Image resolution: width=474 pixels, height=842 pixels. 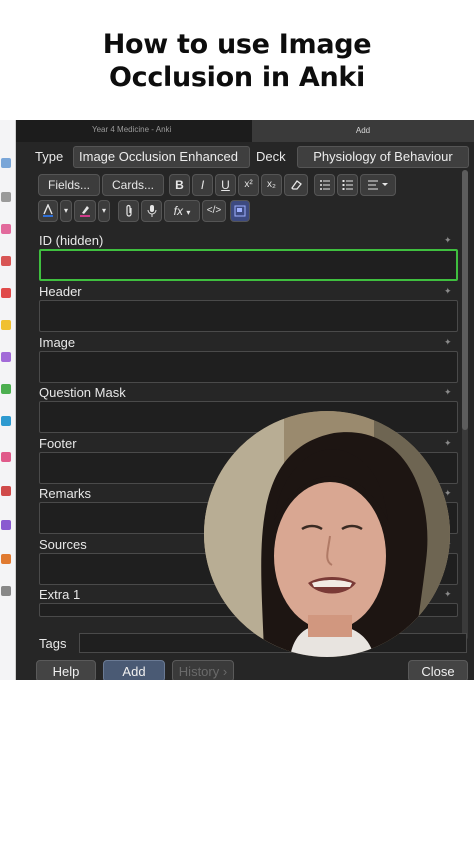 I want to click on scrollbar-thumb, so click(x=465, y=300).